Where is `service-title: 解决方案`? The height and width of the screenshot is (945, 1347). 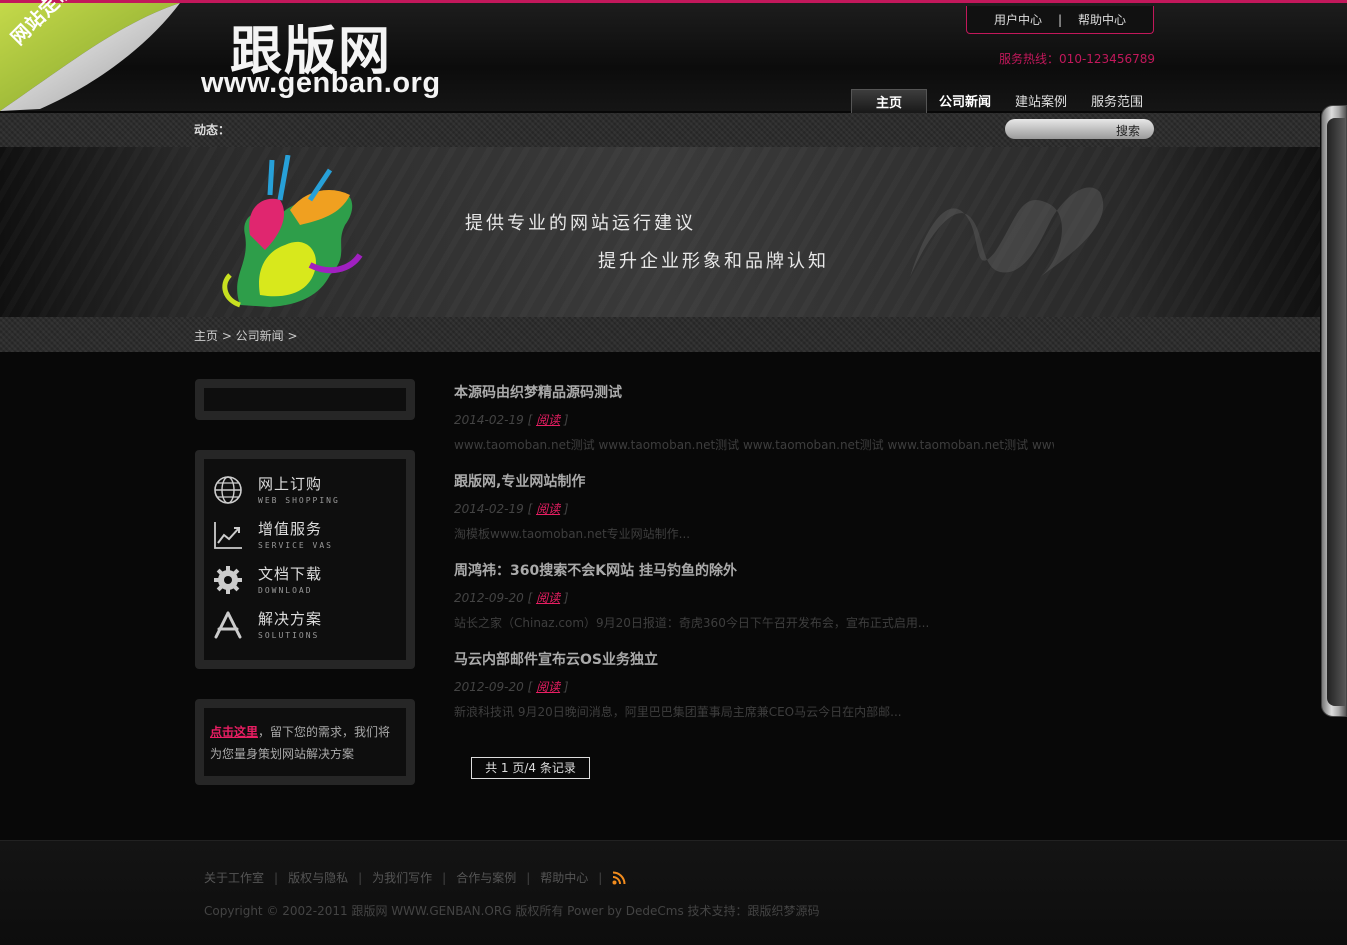 service-title: 解决方案 is located at coordinates (290, 619).